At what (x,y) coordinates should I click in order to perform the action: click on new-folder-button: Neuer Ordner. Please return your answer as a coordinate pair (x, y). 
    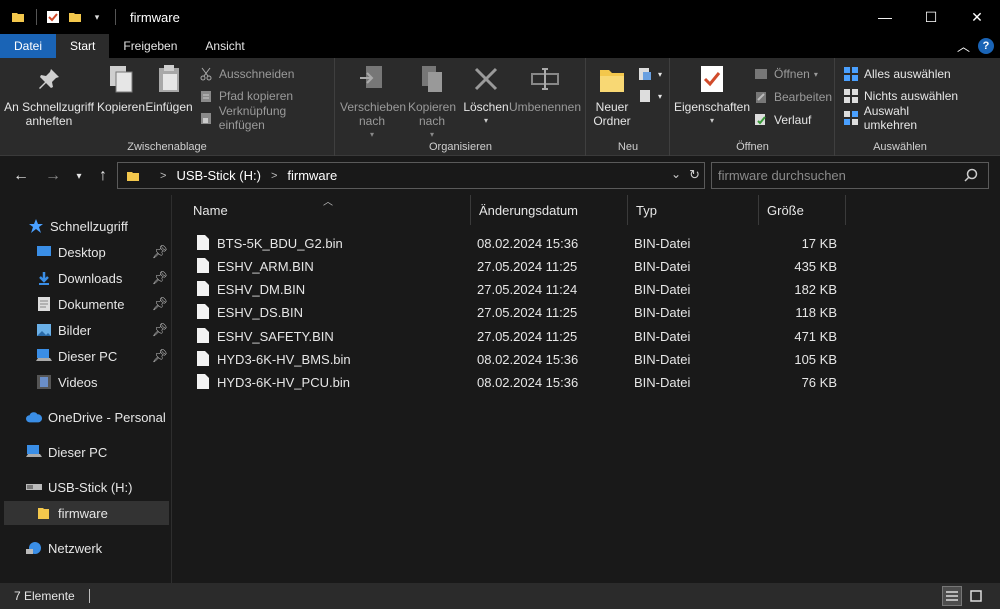
    Looking at the image, I should click on (612, 95).